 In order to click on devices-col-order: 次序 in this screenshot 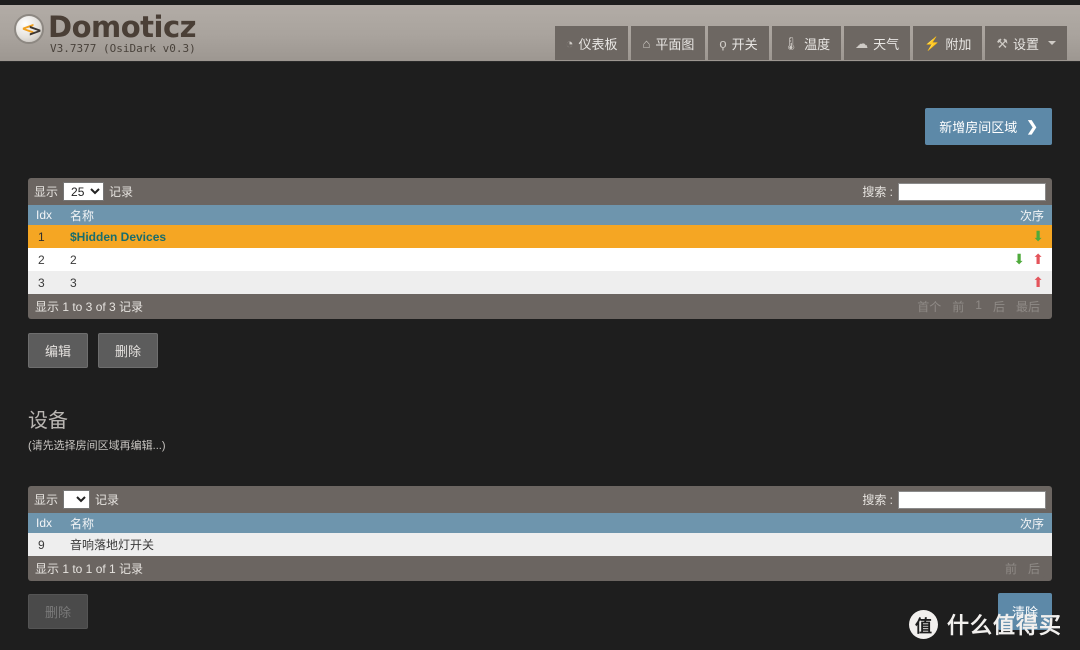, I will do `click(804, 523)`.